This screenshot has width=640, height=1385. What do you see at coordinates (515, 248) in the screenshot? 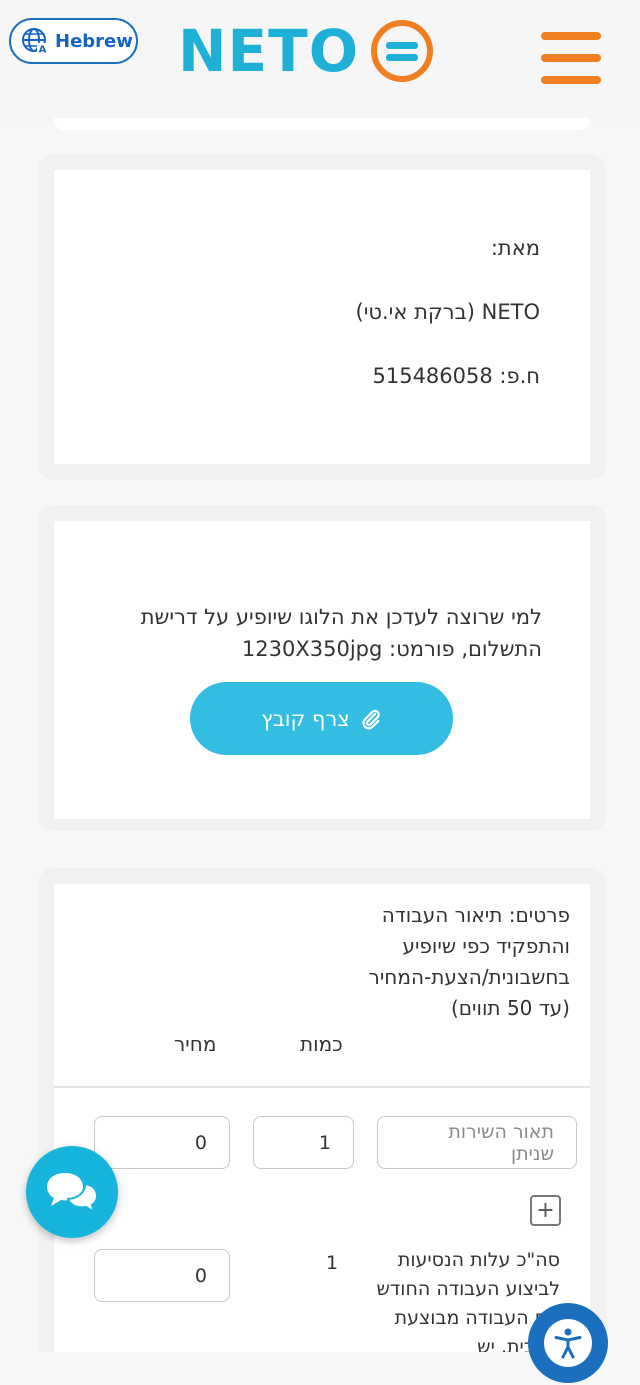
I see `from-label: מאת:` at bounding box center [515, 248].